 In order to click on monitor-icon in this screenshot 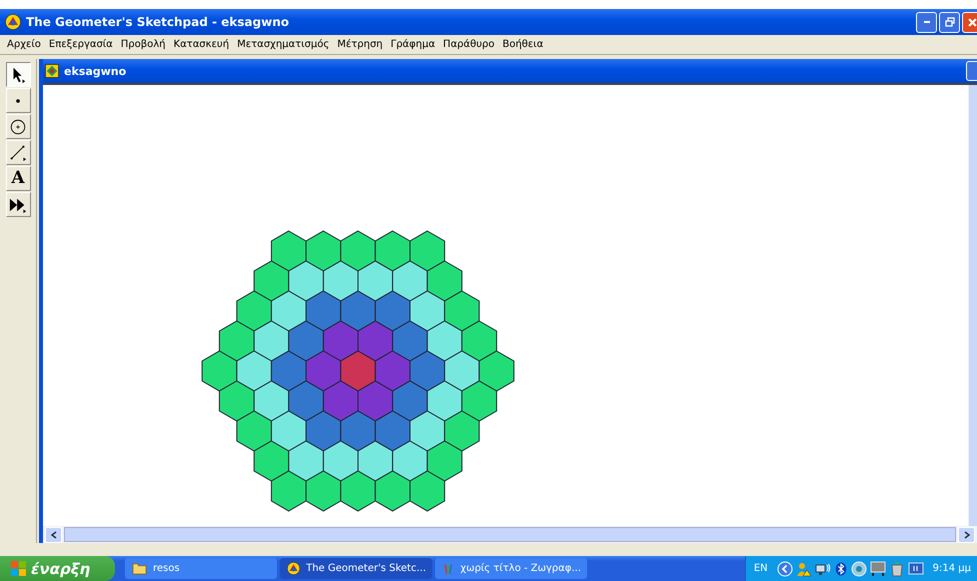, I will do `click(878, 568)`.